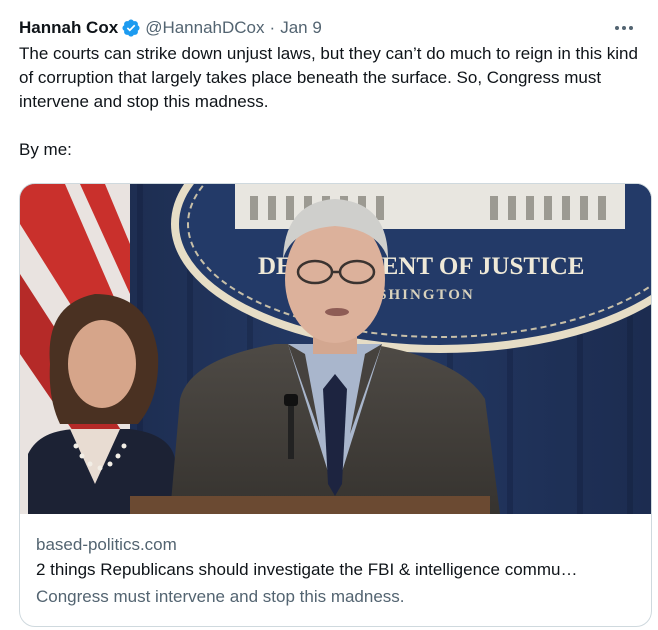 This screenshot has width=658, height=630. What do you see at coordinates (310, 505) in the screenshot?
I see `podium` at bounding box center [310, 505].